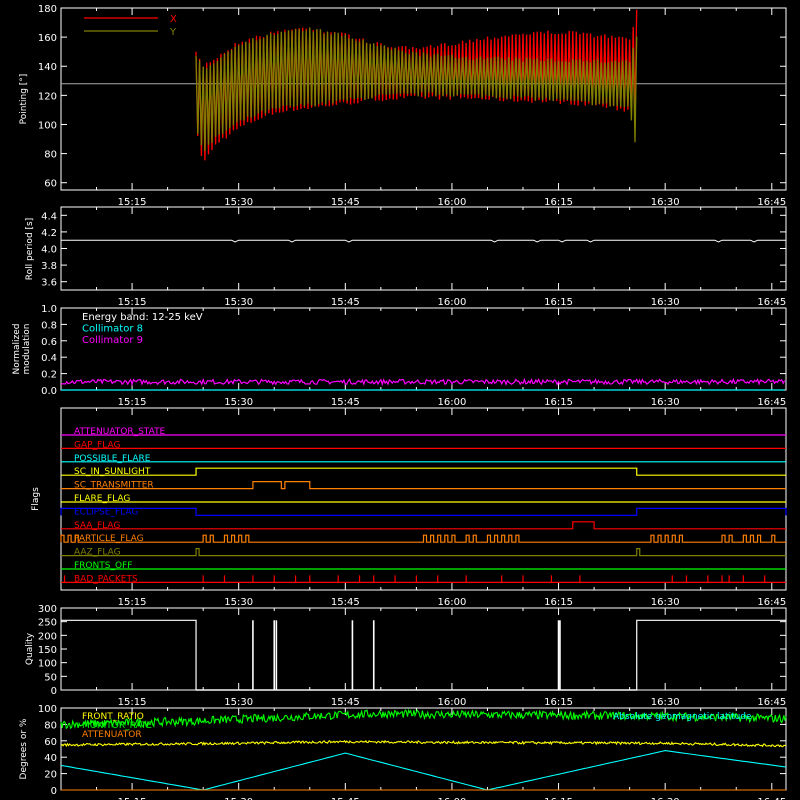 This screenshot has height=800, width=800. Describe the element at coordinates (49, 391) in the screenshot. I see `y-tick-label: 0.0` at that location.